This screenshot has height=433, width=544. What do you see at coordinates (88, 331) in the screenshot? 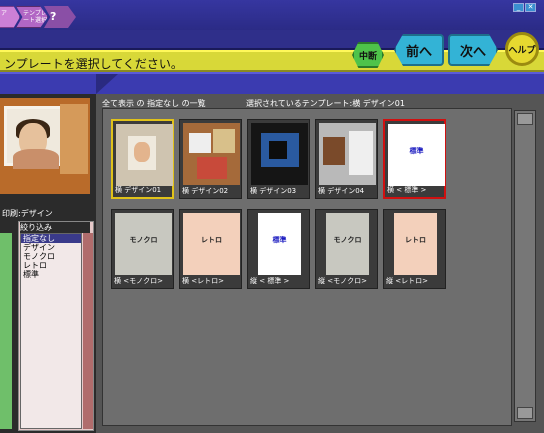
I see `filter-scrollbar` at bounding box center [88, 331].